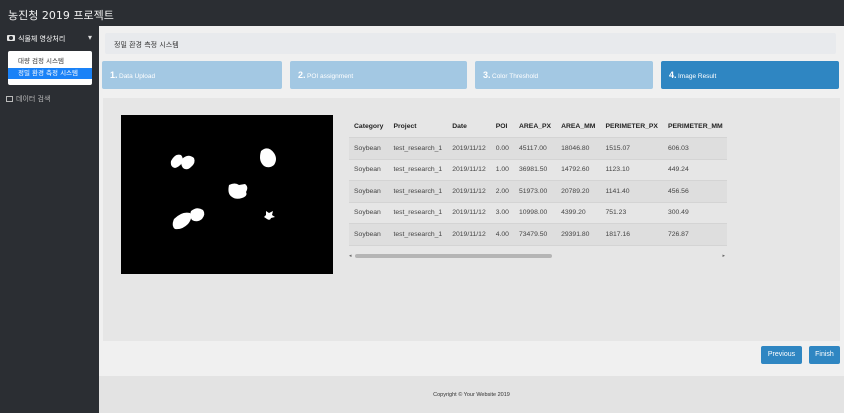 The width and height of the screenshot is (844, 413). I want to click on step-data-upload: 1. Data Upload, so click(192, 75).